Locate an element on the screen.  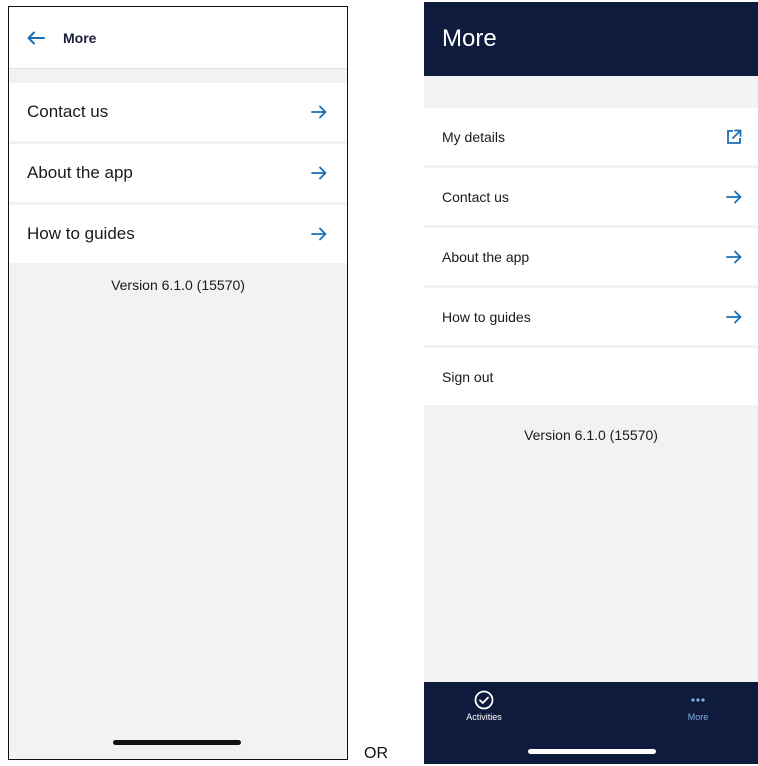
back-button is located at coordinates (36, 38).